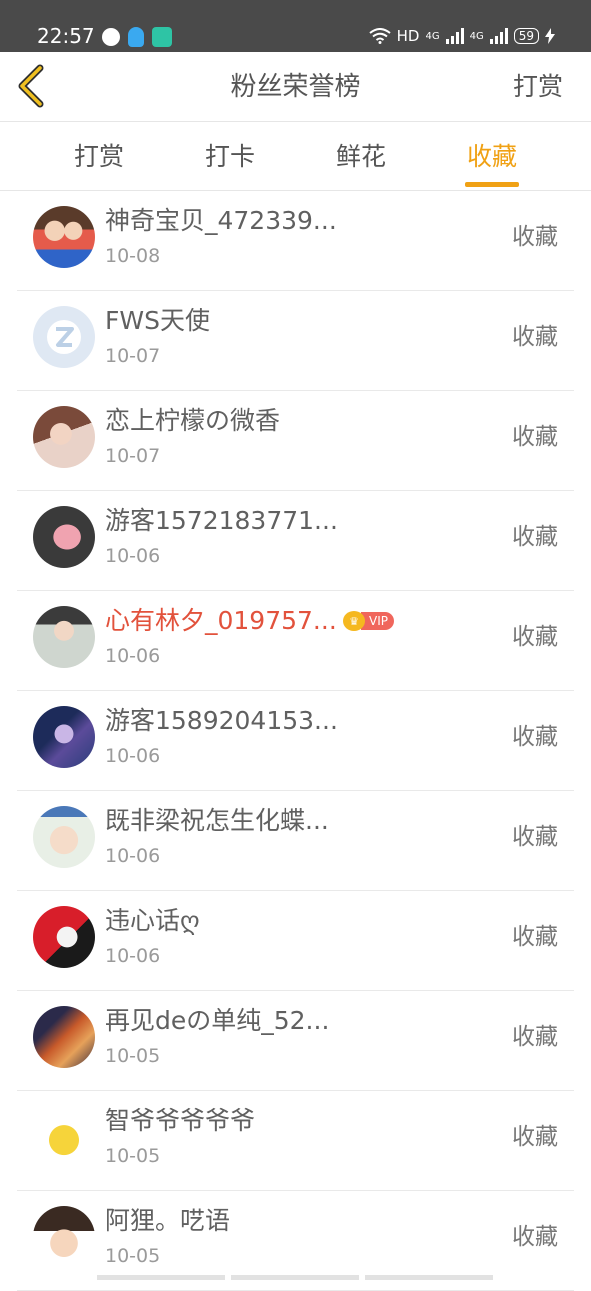 This screenshot has height=1291, width=591. I want to click on bottom-scroll-hint, so click(295, 1277).